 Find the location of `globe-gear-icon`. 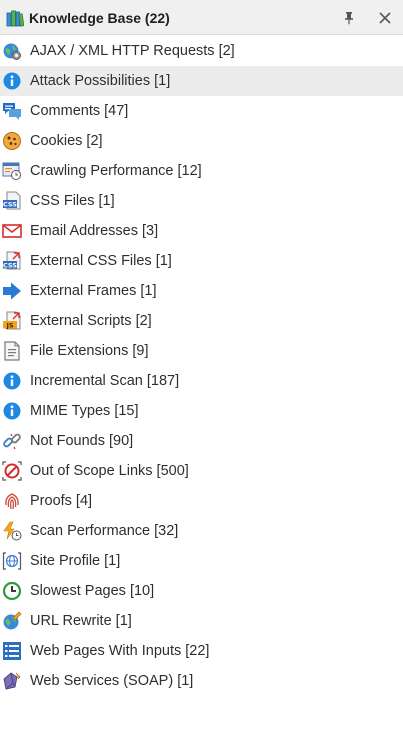

globe-gear-icon is located at coordinates (12, 51).